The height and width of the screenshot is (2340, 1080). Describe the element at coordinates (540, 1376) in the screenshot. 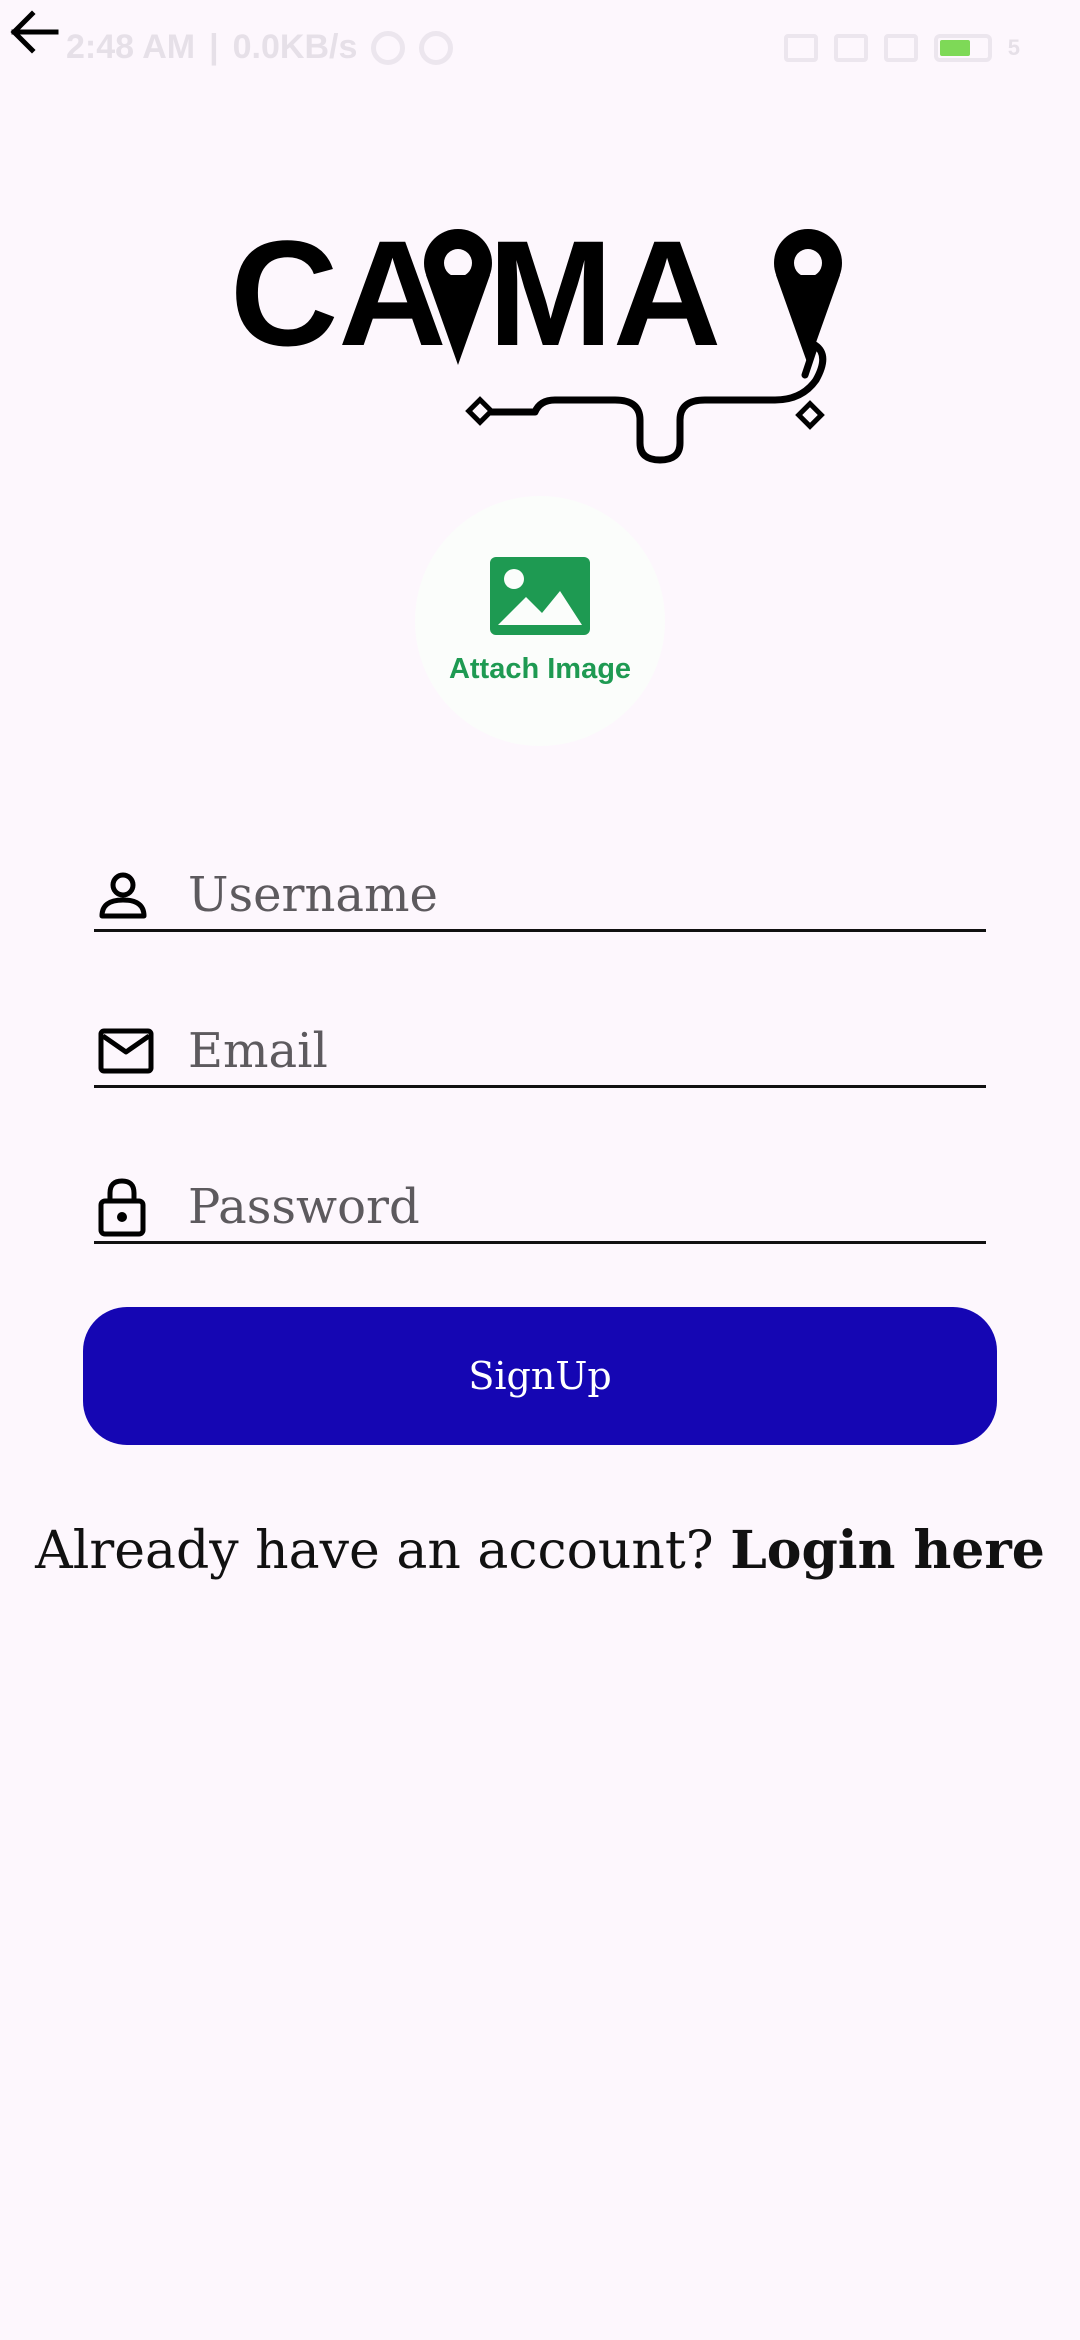

I see `signup-button: SignUp` at that location.